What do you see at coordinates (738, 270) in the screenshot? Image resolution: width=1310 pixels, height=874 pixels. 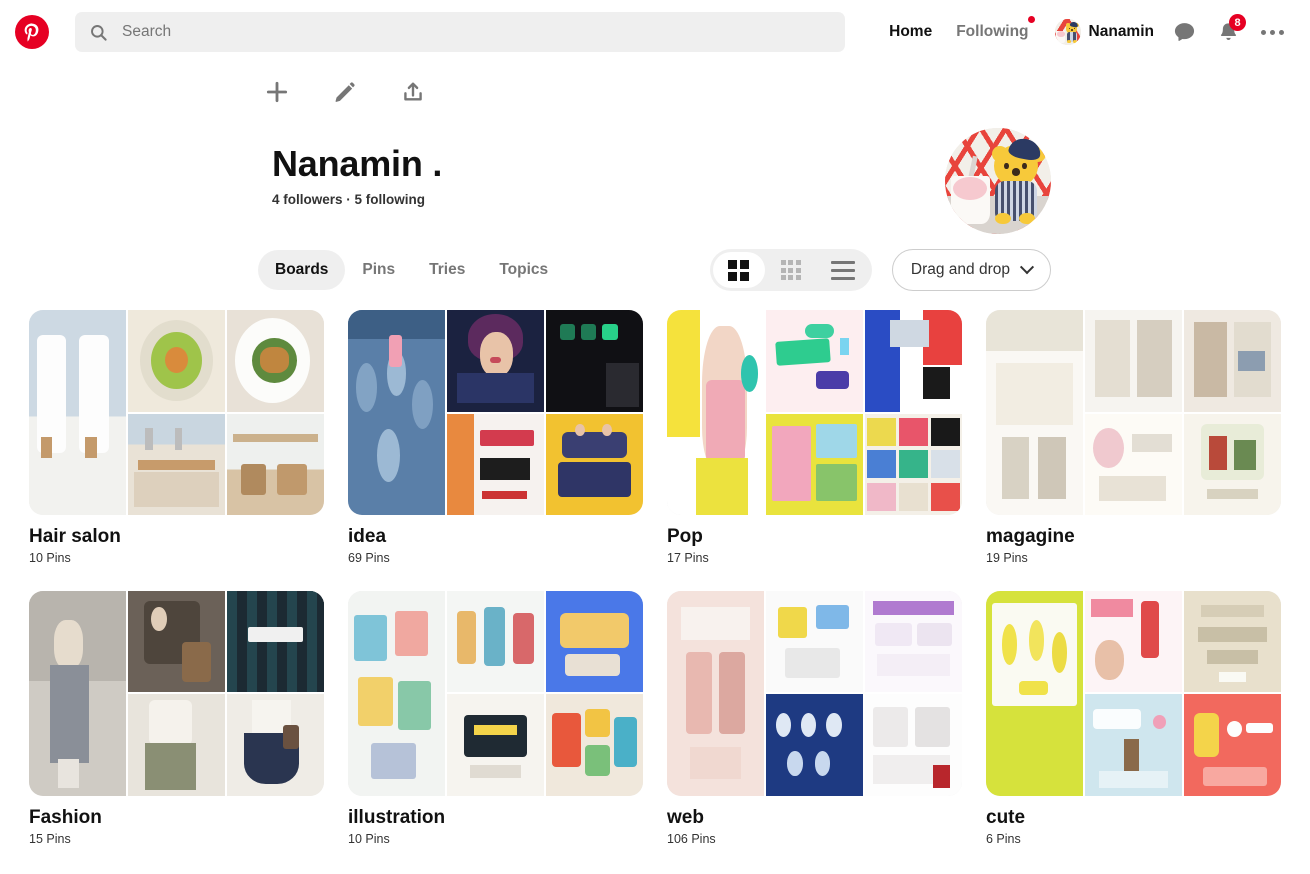 I see `grid-2x2-icon` at bounding box center [738, 270].